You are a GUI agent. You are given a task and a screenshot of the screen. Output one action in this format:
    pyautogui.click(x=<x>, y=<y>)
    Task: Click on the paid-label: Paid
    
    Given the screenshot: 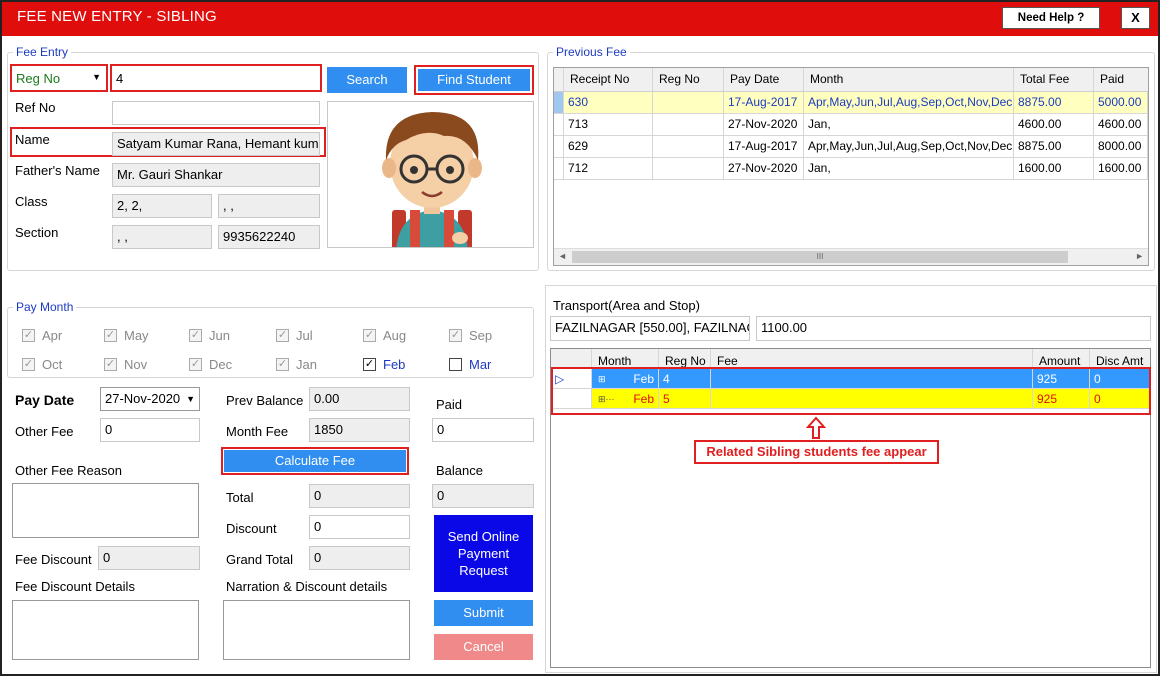 What is the action you would take?
    pyautogui.click(x=449, y=404)
    